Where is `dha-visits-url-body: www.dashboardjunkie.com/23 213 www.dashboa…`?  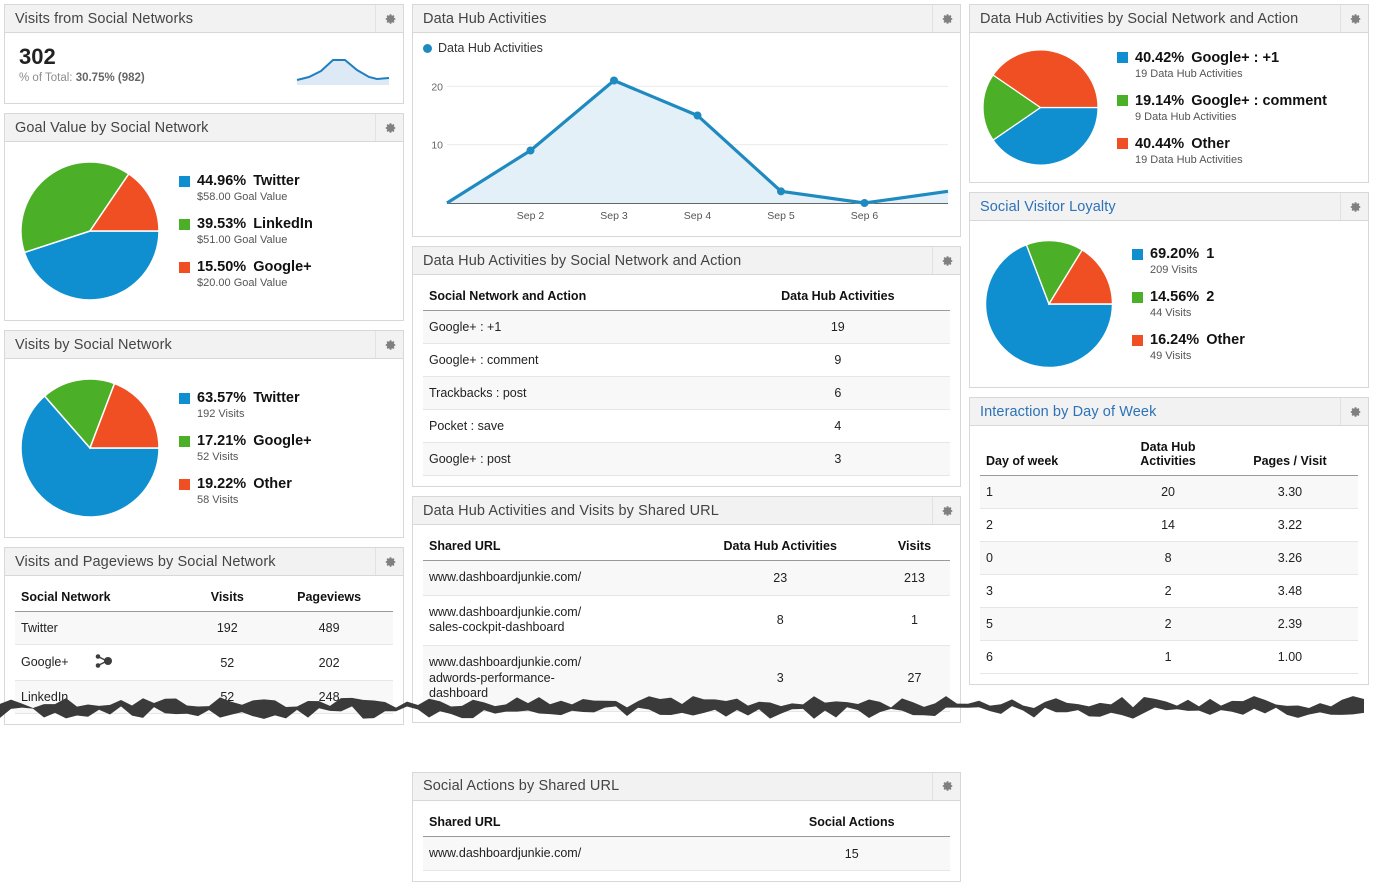
dha-visits-url-body: www.dashboardjunkie.com/23 213 www.dashboa… is located at coordinates (686, 636).